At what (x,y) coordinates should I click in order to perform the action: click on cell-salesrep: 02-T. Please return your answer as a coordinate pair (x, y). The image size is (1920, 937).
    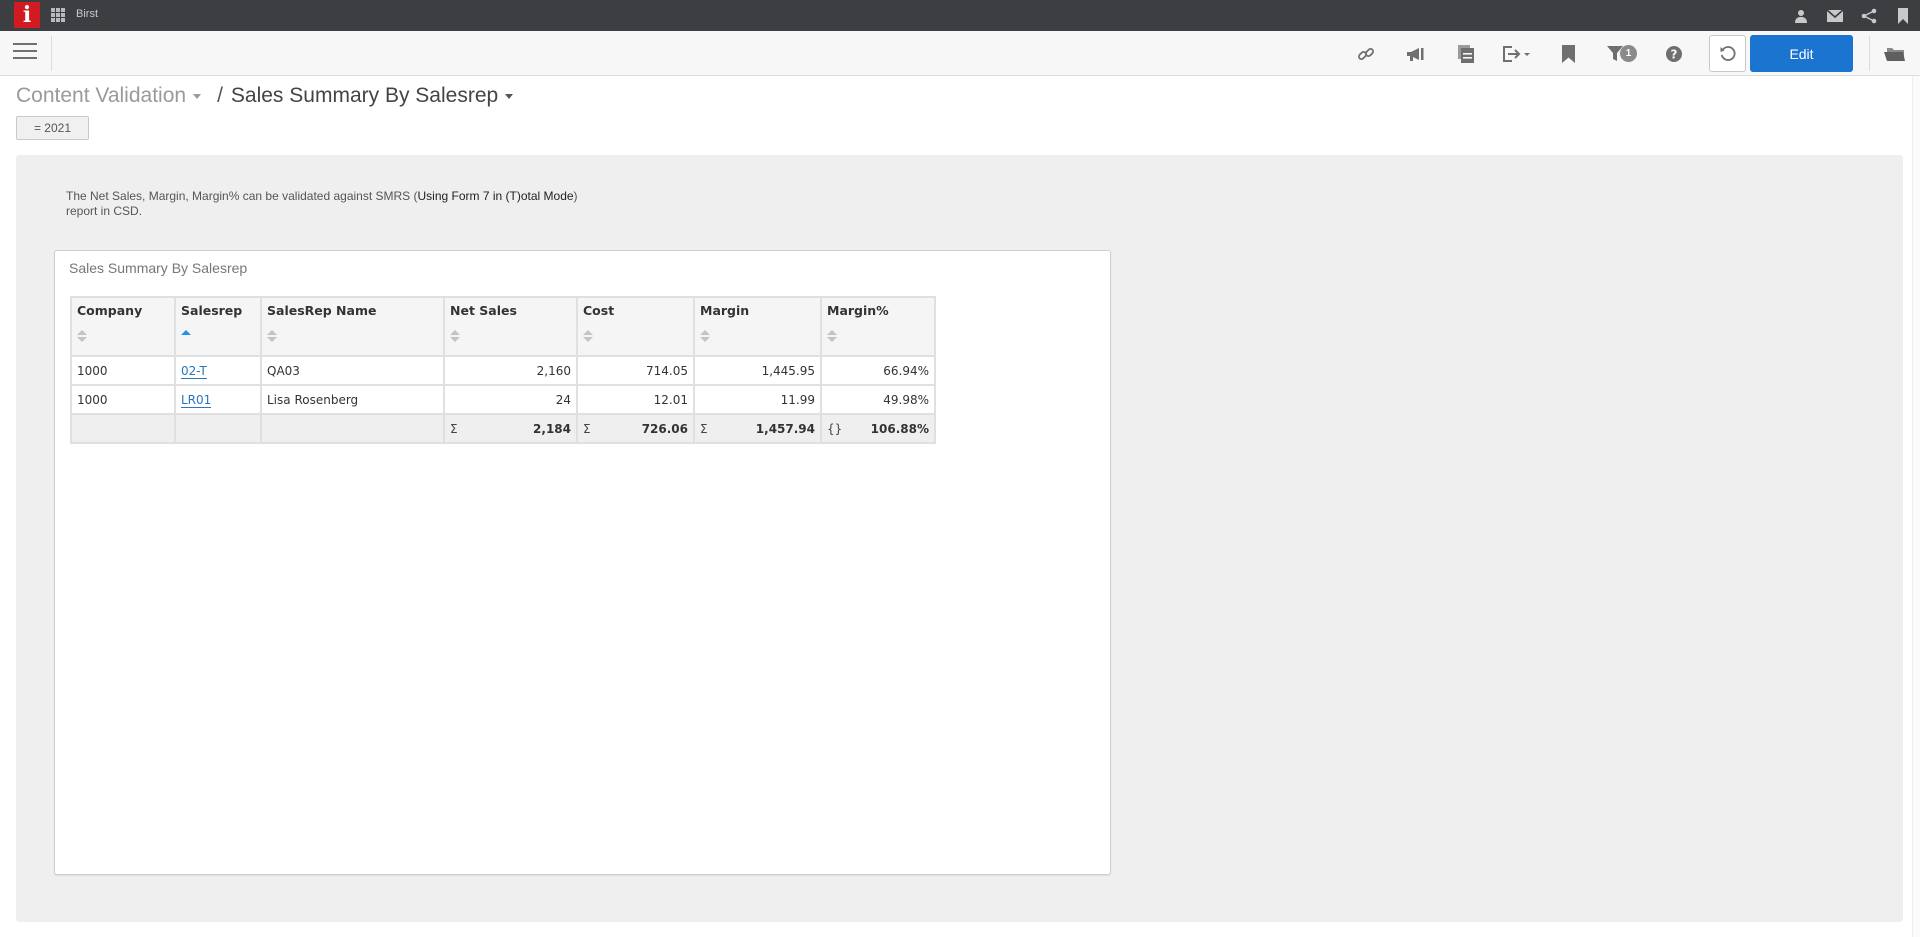
    Looking at the image, I should click on (218, 370).